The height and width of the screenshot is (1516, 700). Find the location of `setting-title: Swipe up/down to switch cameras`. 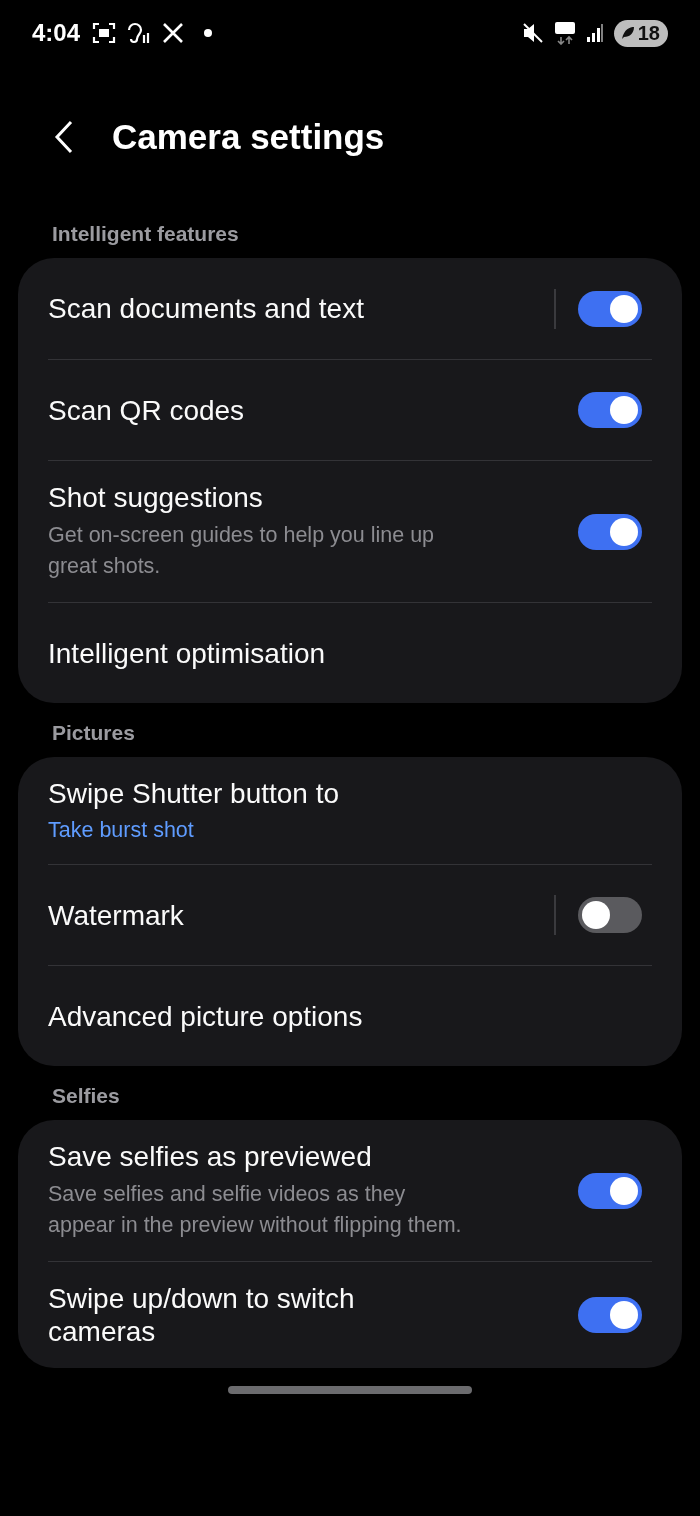

setting-title: Swipe up/down to switch cameras is located at coordinates (255, 1315).